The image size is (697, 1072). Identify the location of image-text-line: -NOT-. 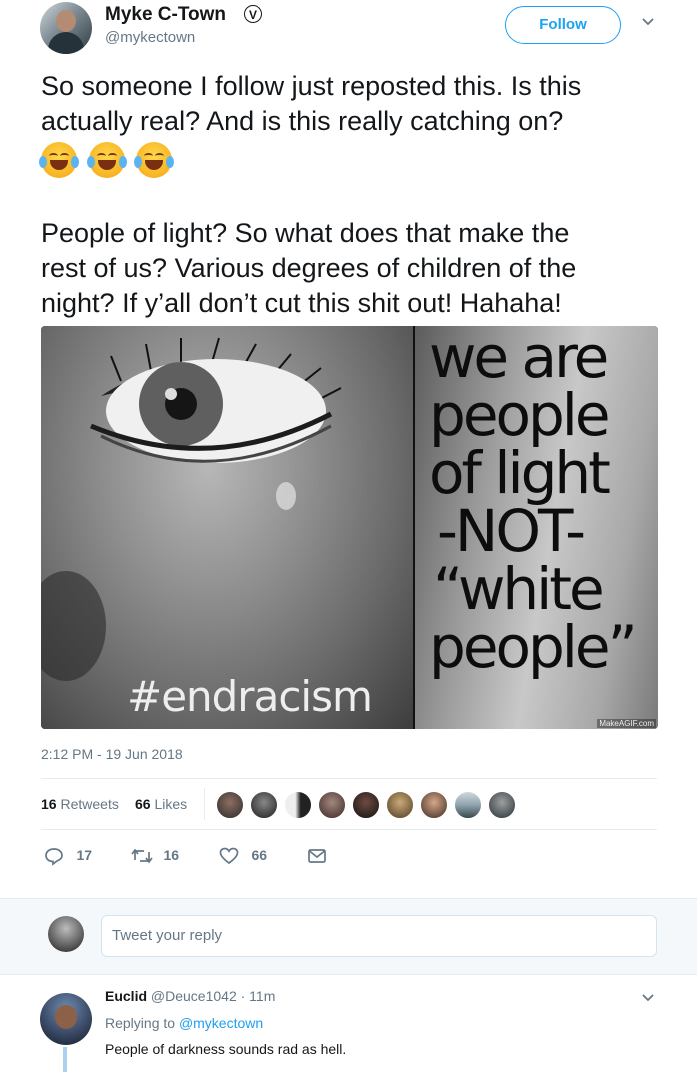
(511, 531).